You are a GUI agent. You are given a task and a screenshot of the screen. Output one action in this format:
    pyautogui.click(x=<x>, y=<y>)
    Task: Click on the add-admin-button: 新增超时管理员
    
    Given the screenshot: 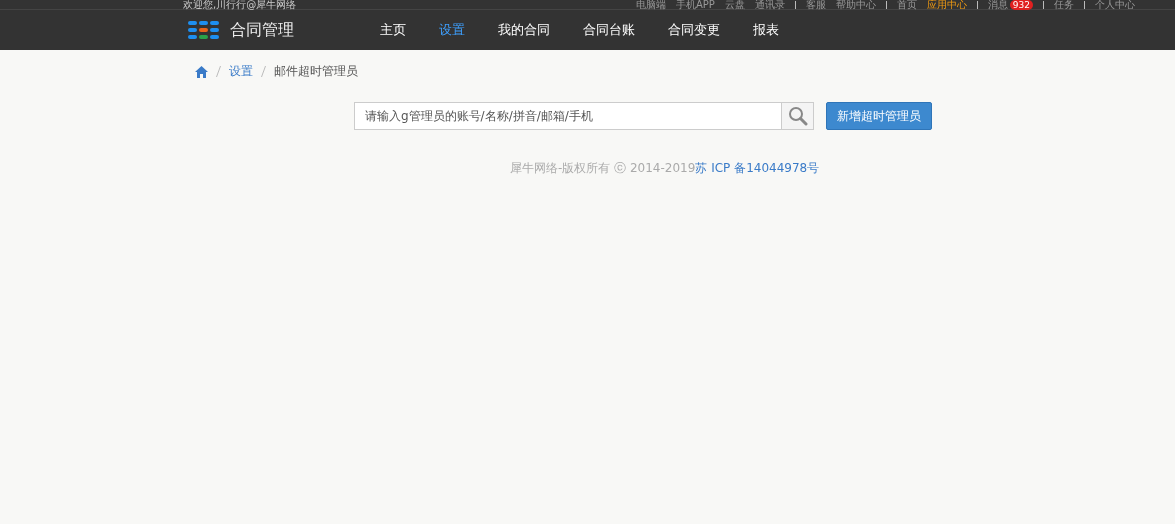 What is the action you would take?
    pyautogui.click(x=879, y=116)
    